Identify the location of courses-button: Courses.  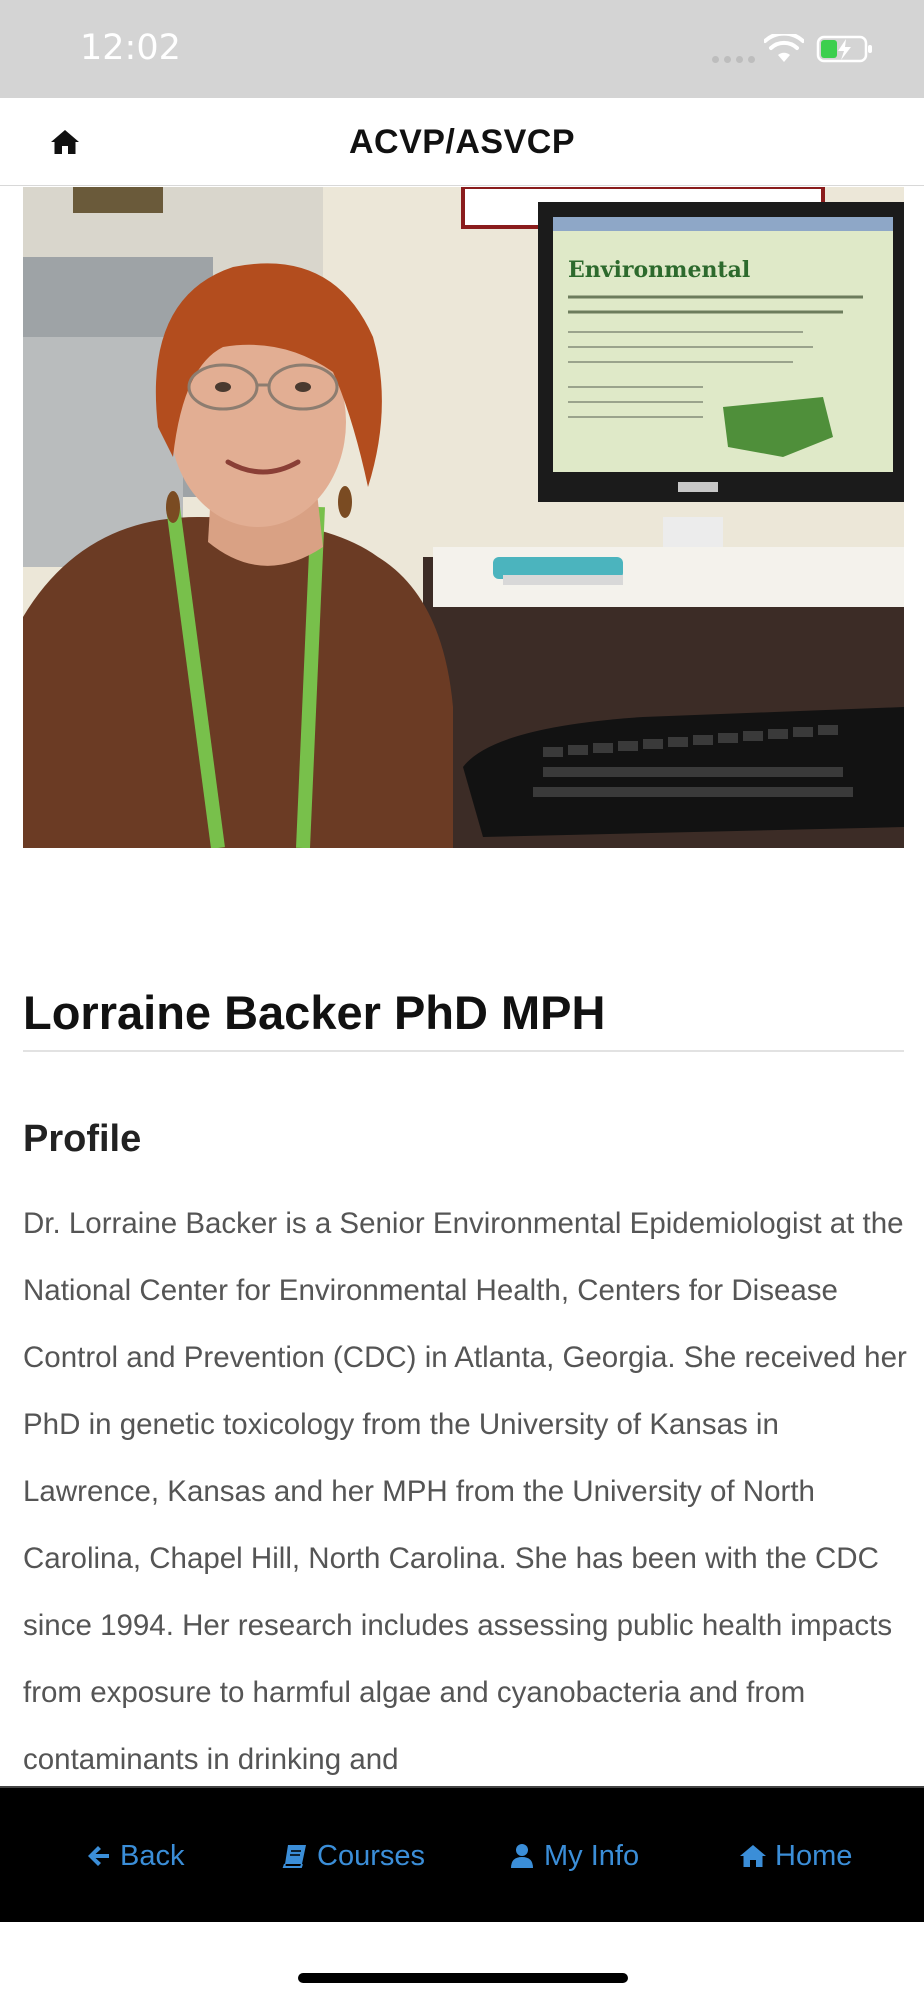
(353, 1856).